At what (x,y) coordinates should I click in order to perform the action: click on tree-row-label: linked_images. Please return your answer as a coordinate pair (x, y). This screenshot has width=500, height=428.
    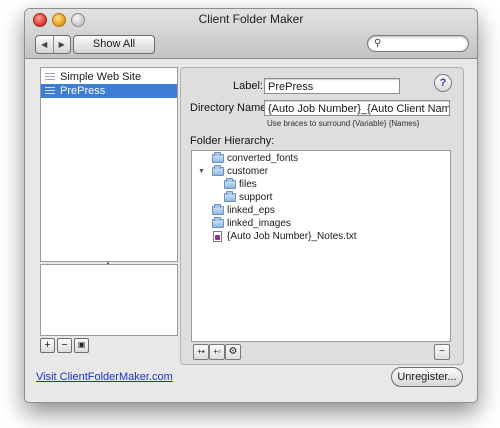
    Looking at the image, I should click on (259, 223).